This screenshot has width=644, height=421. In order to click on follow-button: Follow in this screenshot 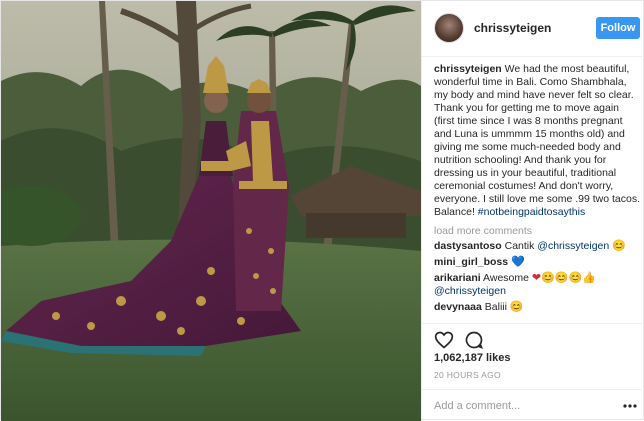, I will do `click(618, 28)`.